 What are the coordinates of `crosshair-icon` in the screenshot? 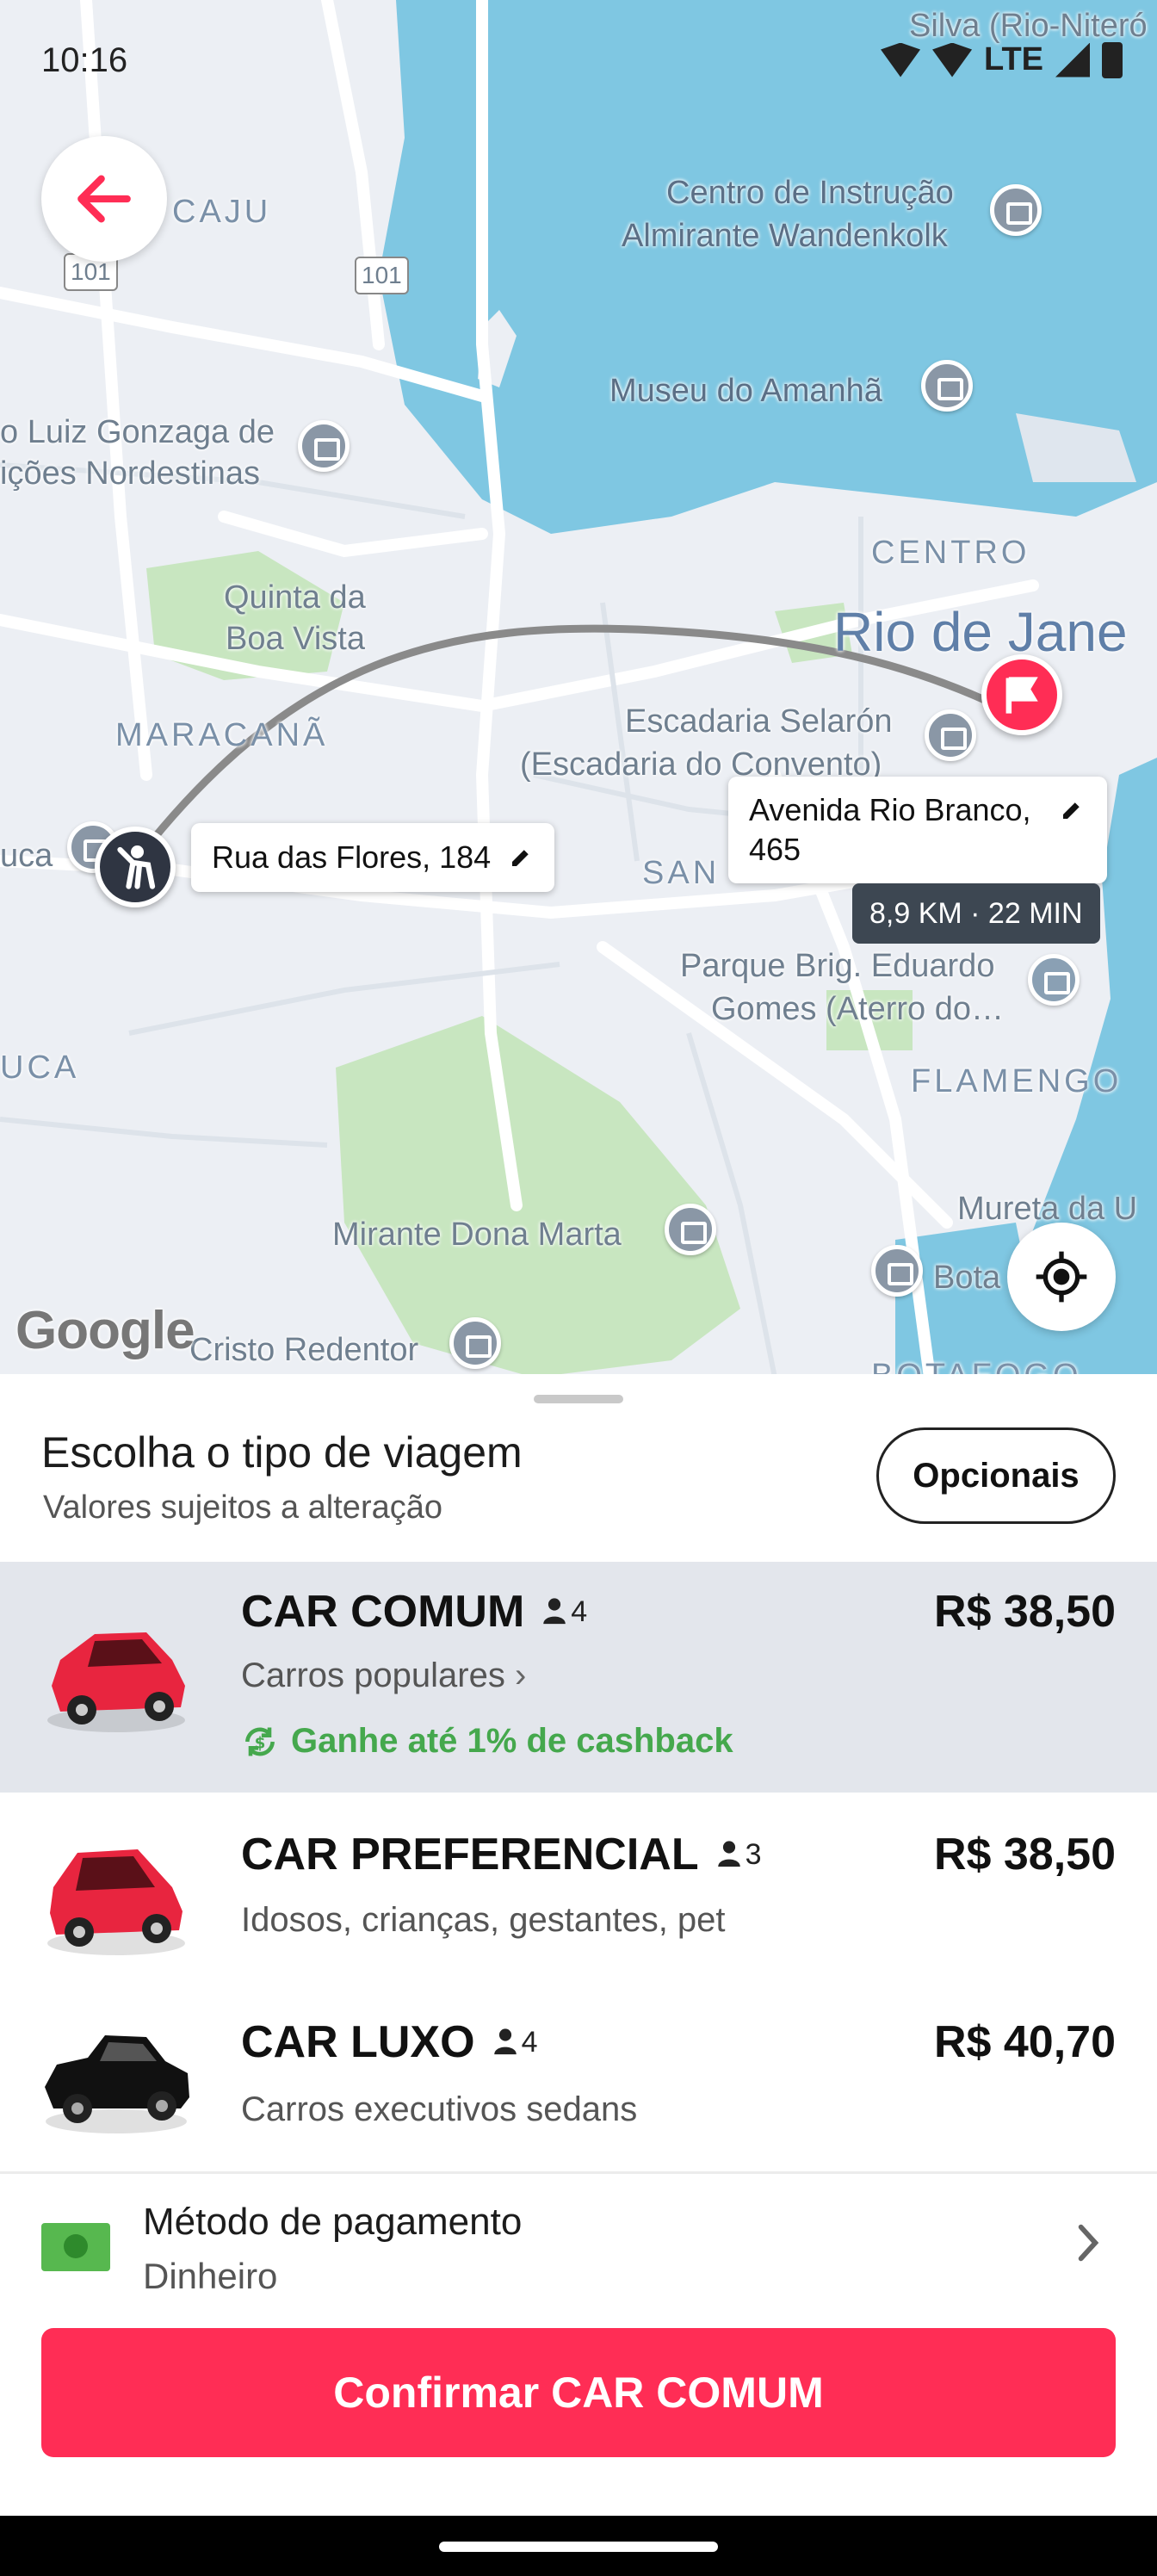 It's located at (1061, 1277).